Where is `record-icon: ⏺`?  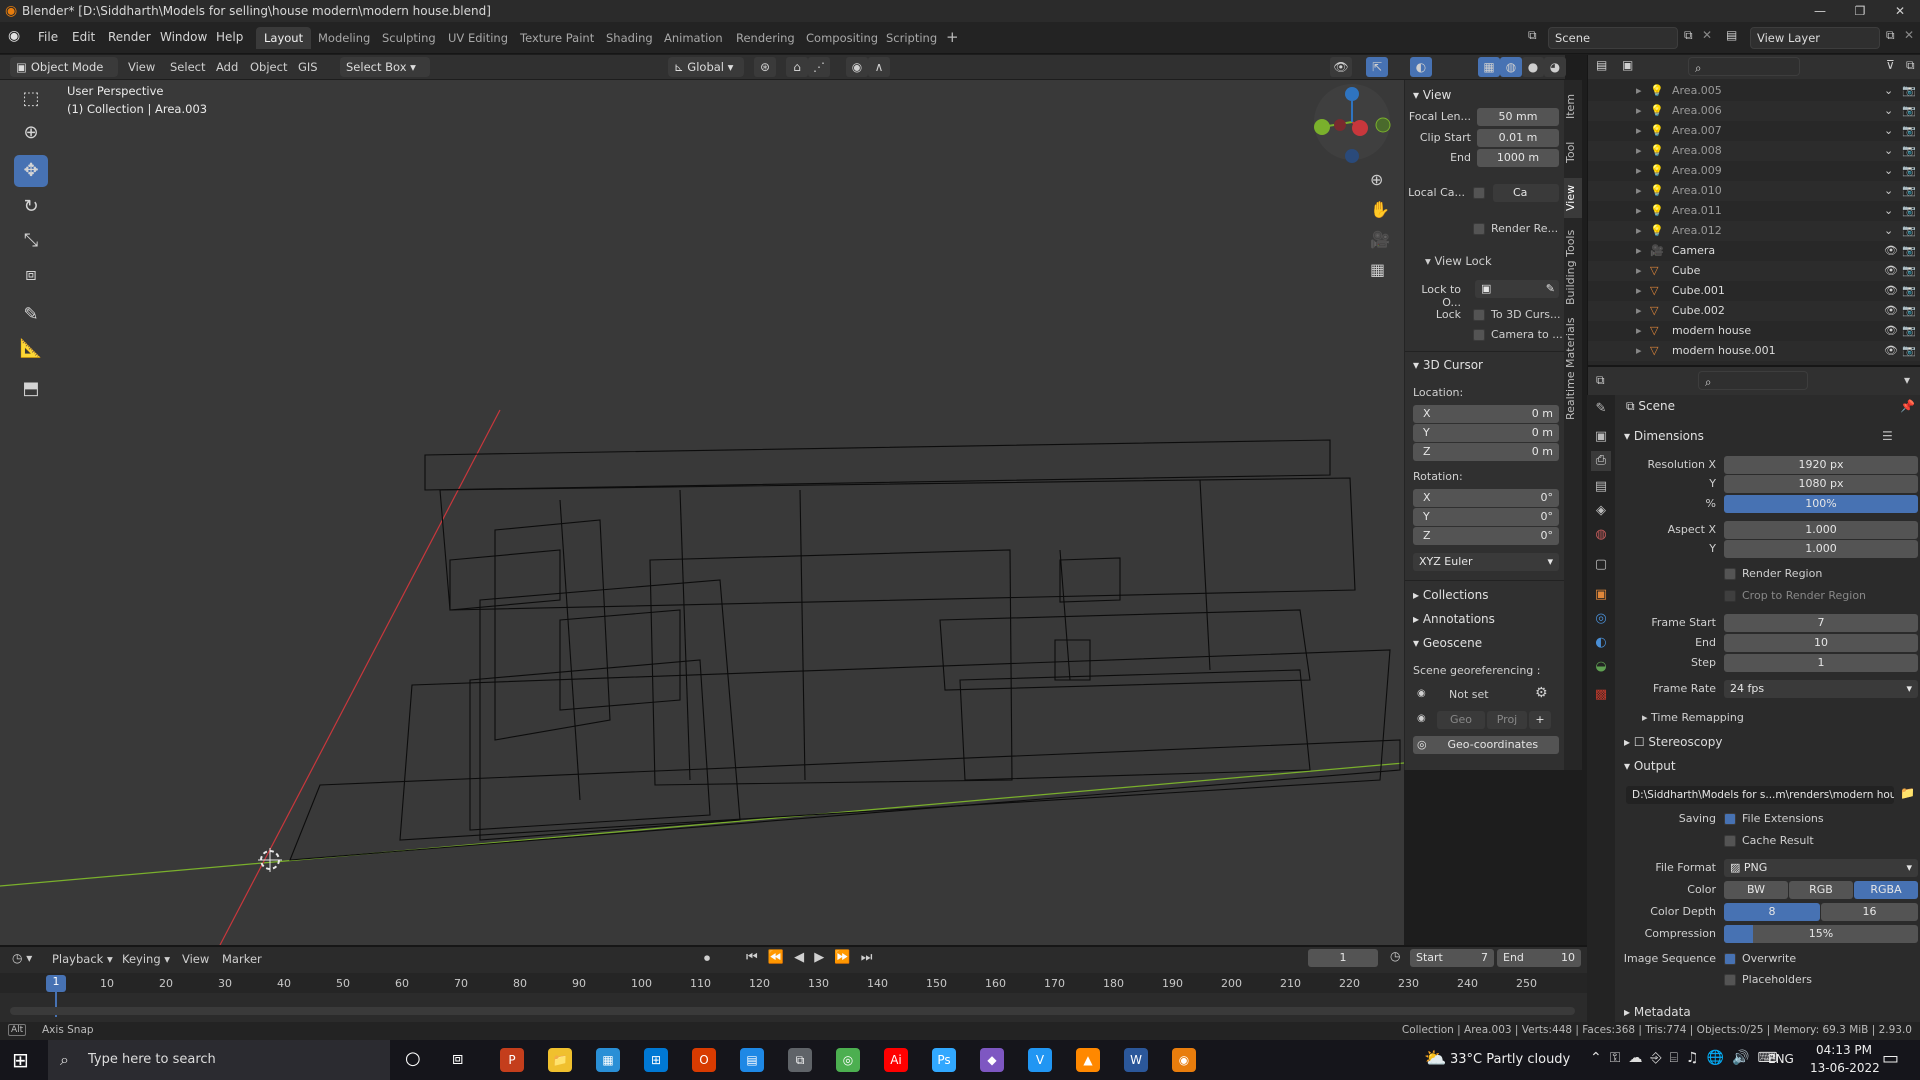 record-icon: ⏺ is located at coordinates (707, 958).